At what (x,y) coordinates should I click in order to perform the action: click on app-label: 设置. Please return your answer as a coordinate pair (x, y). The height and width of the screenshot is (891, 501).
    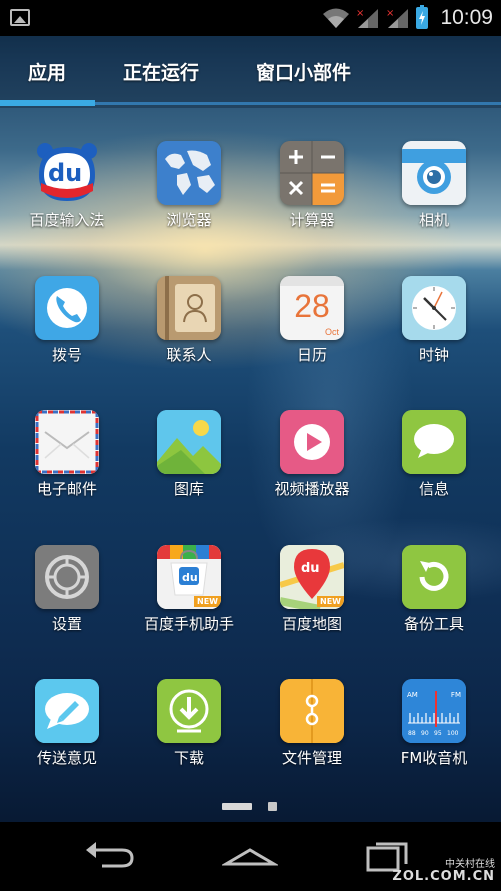
    Looking at the image, I should click on (66, 624).